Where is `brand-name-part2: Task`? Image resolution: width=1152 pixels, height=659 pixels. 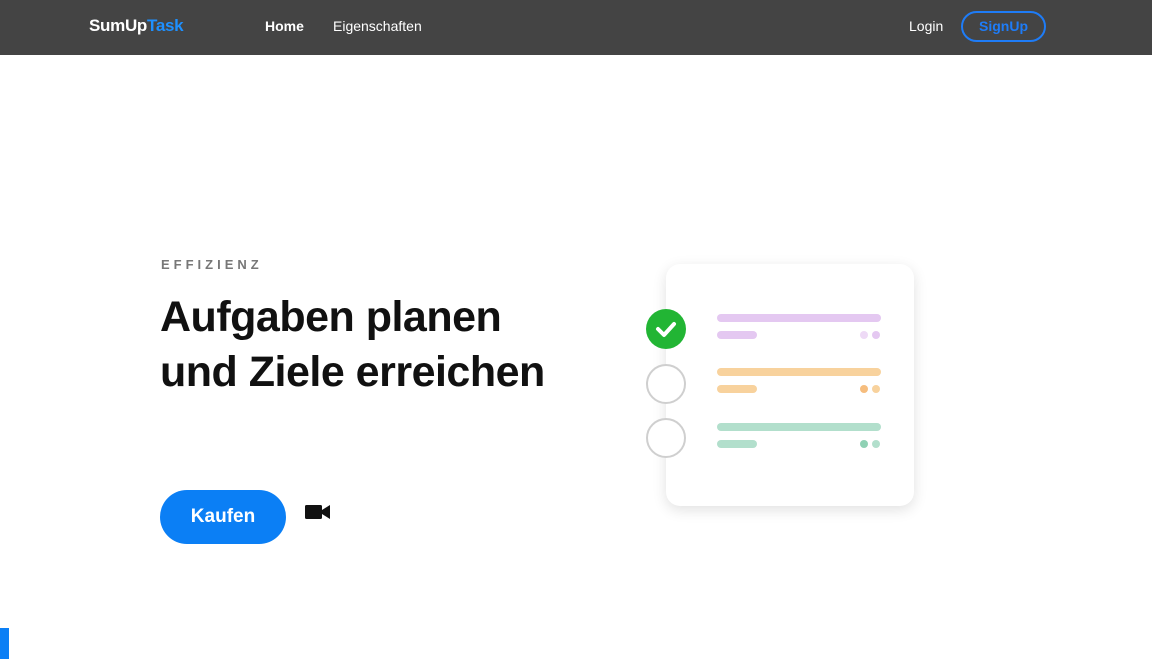
brand-name-part2: Task is located at coordinates (165, 25).